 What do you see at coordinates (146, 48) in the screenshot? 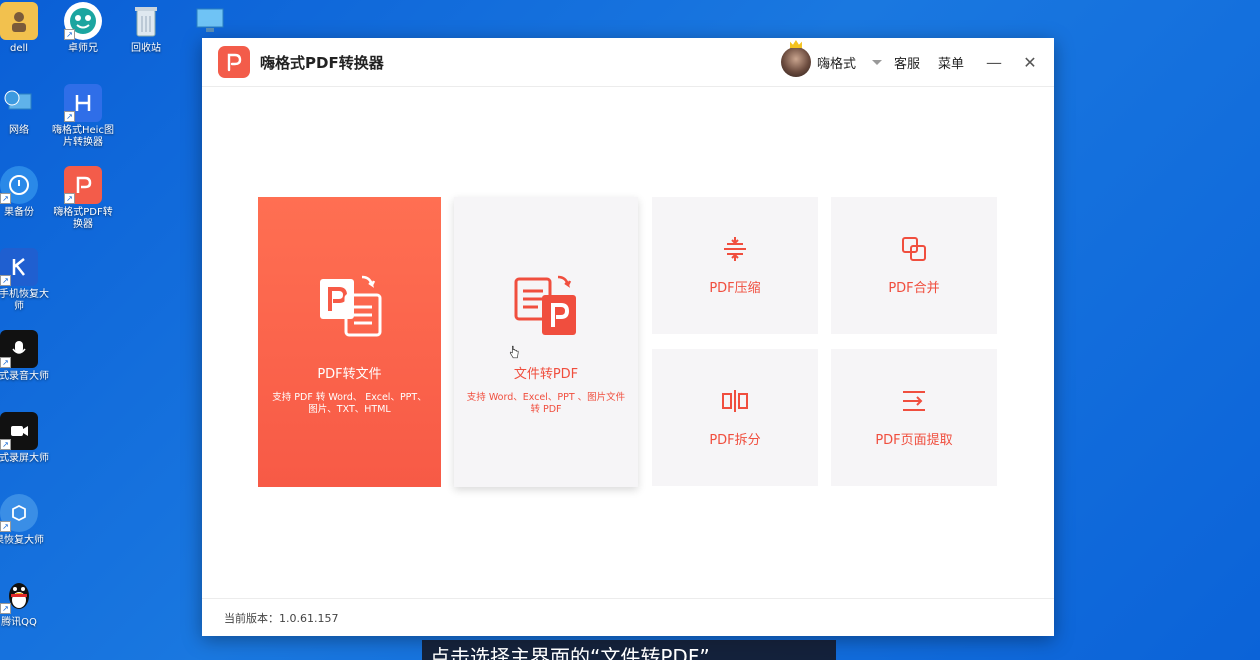
I see `desktop-icon-label: 回收站` at bounding box center [146, 48].